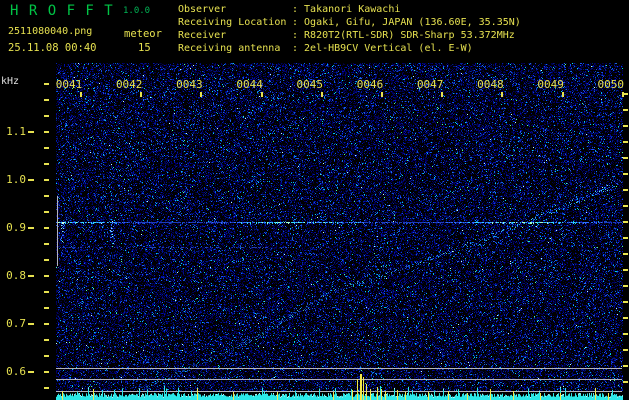  What do you see at coordinates (50, 31) in the screenshot?
I see `output-filename: 2511080040.png` at bounding box center [50, 31].